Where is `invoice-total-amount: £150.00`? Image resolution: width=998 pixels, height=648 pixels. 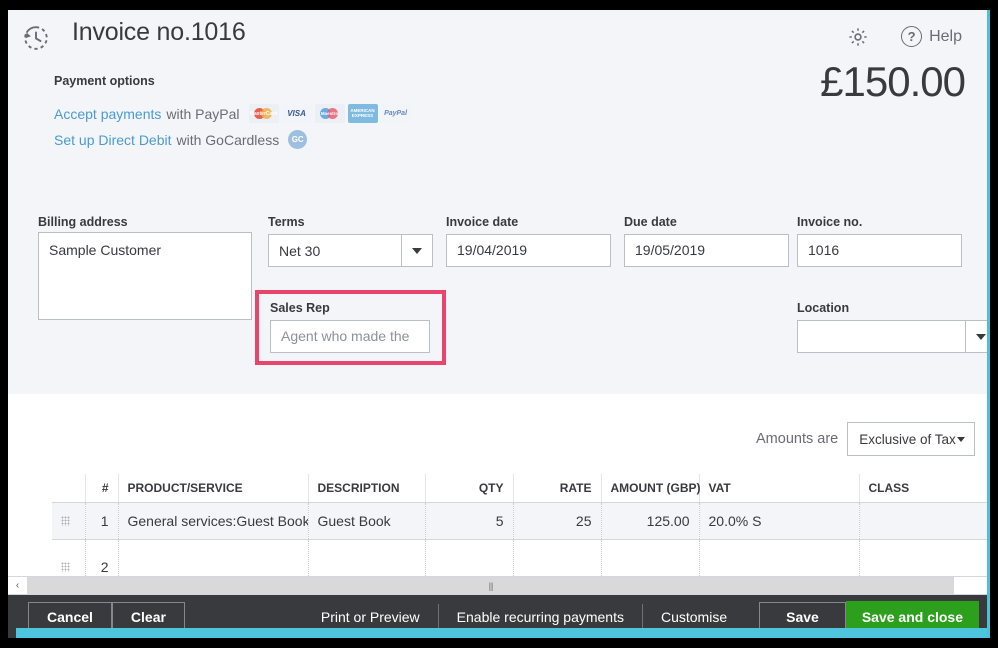
invoice-total-amount: £150.00 is located at coordinates (893, 81).